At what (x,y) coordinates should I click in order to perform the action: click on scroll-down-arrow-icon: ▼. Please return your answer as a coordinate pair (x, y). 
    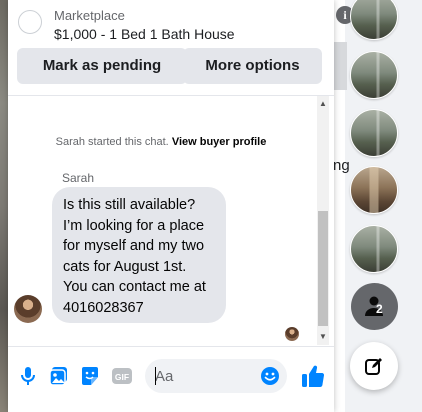
    Looking at the image, I should click on (323, 337).